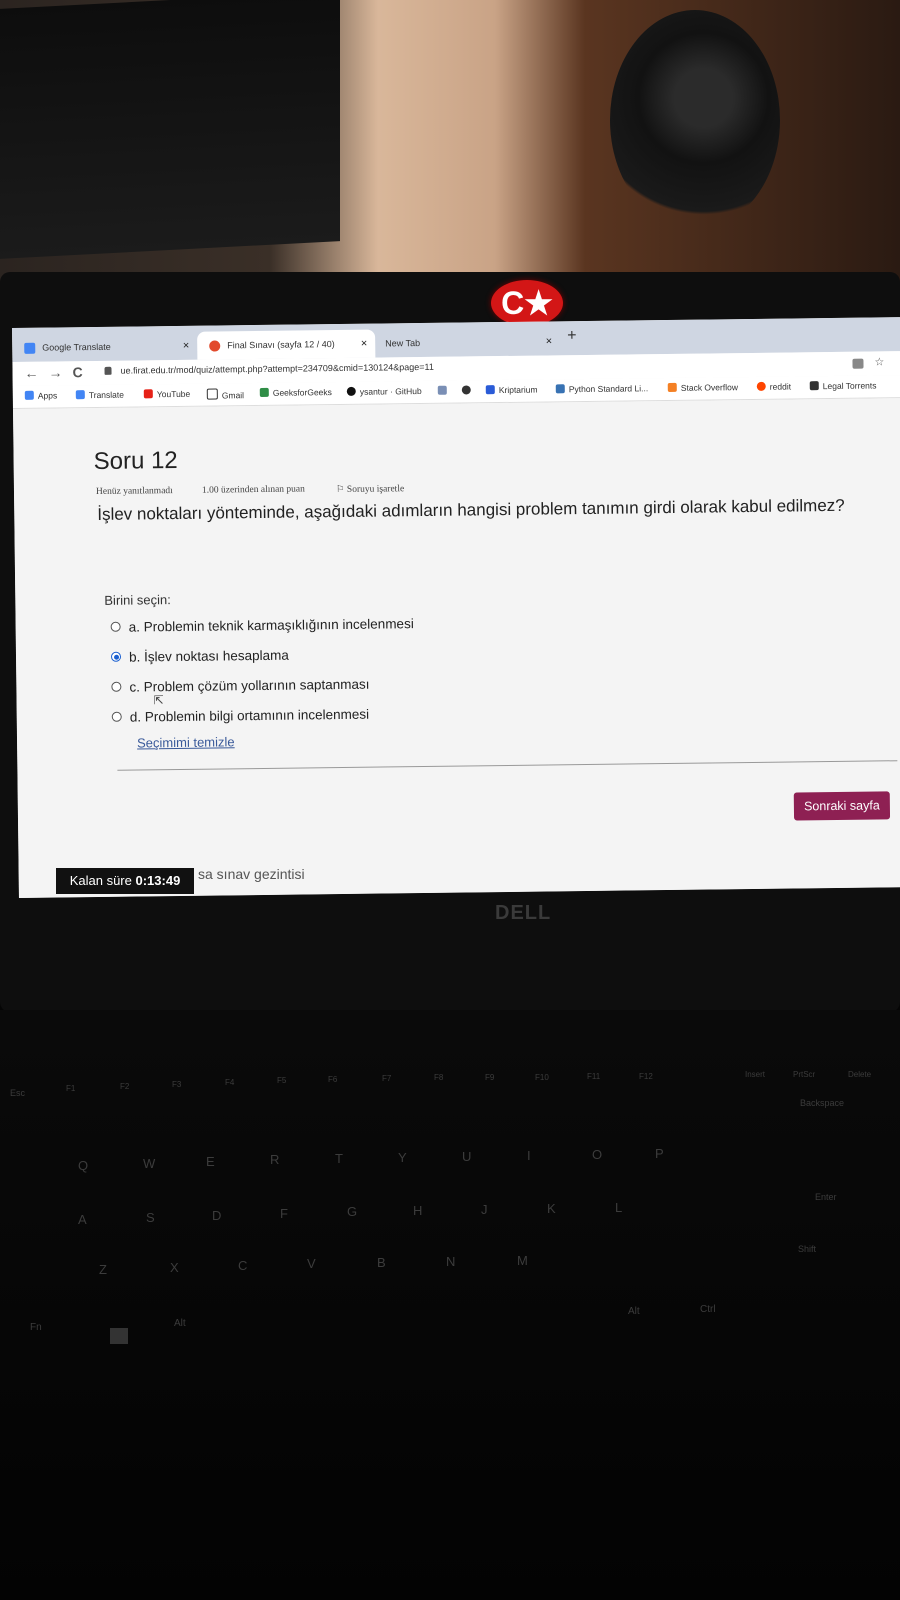  Describe the element at coordinates (281, 345) in the screenshot. I see `tab-label: Final Sınavı (sayfa 12 / 40)` at that location.